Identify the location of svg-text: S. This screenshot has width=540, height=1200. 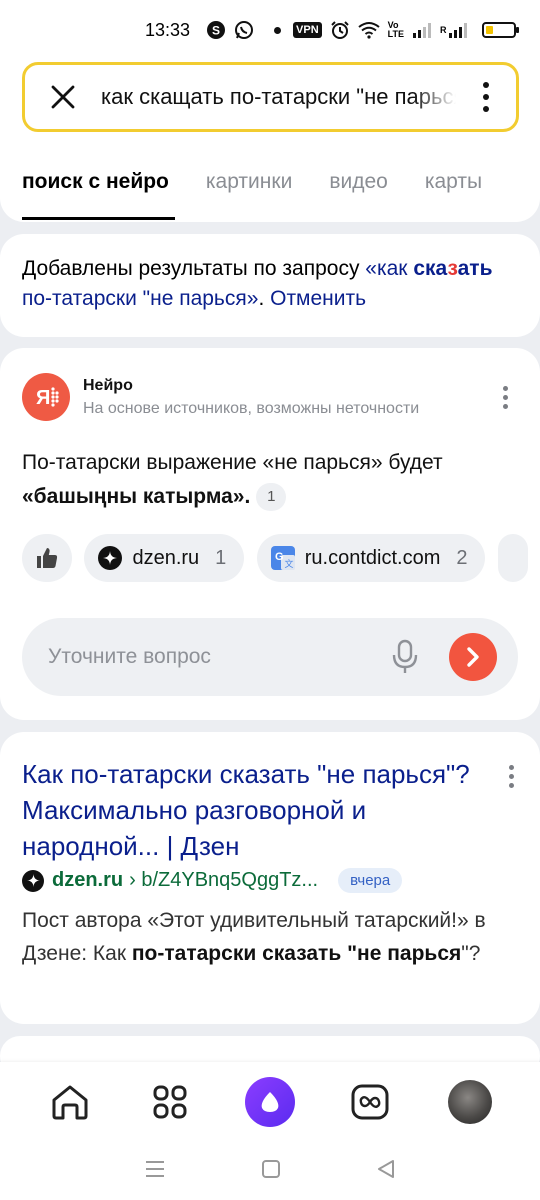
(216, 31).